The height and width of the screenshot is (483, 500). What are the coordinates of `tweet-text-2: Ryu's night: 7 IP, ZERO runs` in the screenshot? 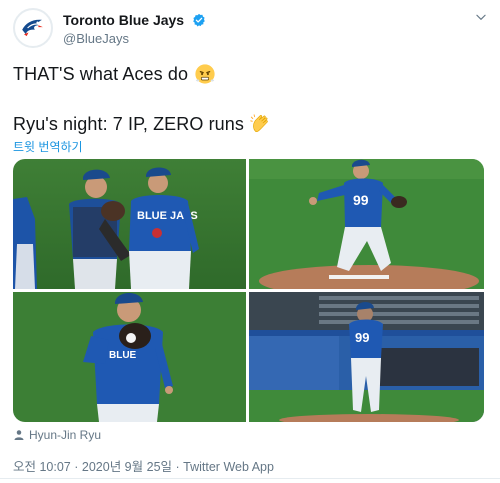 It's located at (128, 124).